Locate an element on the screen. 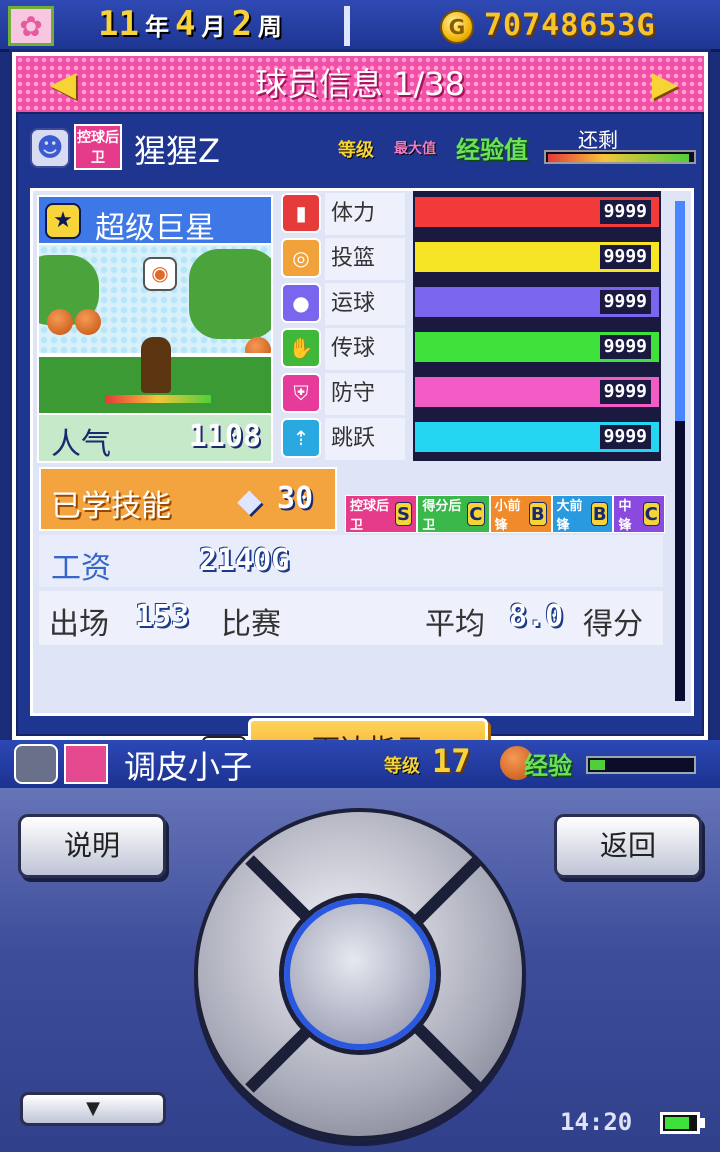 The width and height of the screenshot is (720, 1152). scrollbar-thumb is located at coordinates (680, 311).